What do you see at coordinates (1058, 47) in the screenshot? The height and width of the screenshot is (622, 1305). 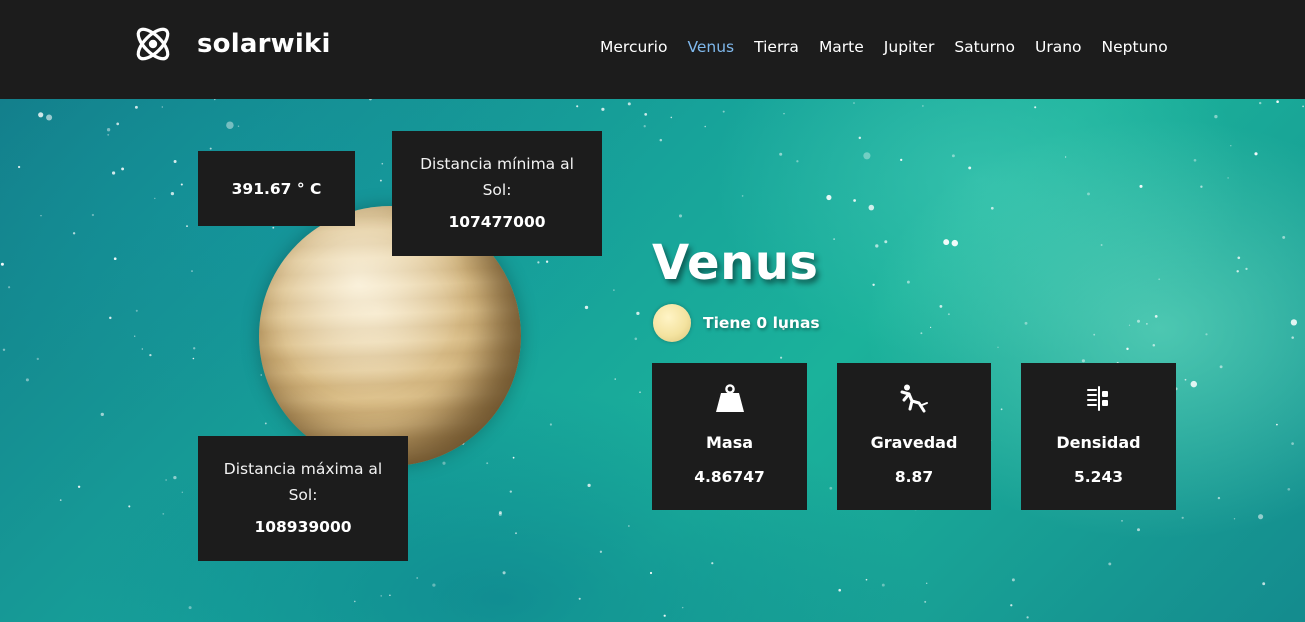 I see `nav-item-urano: Urano` at bounding box center [1058, 47].